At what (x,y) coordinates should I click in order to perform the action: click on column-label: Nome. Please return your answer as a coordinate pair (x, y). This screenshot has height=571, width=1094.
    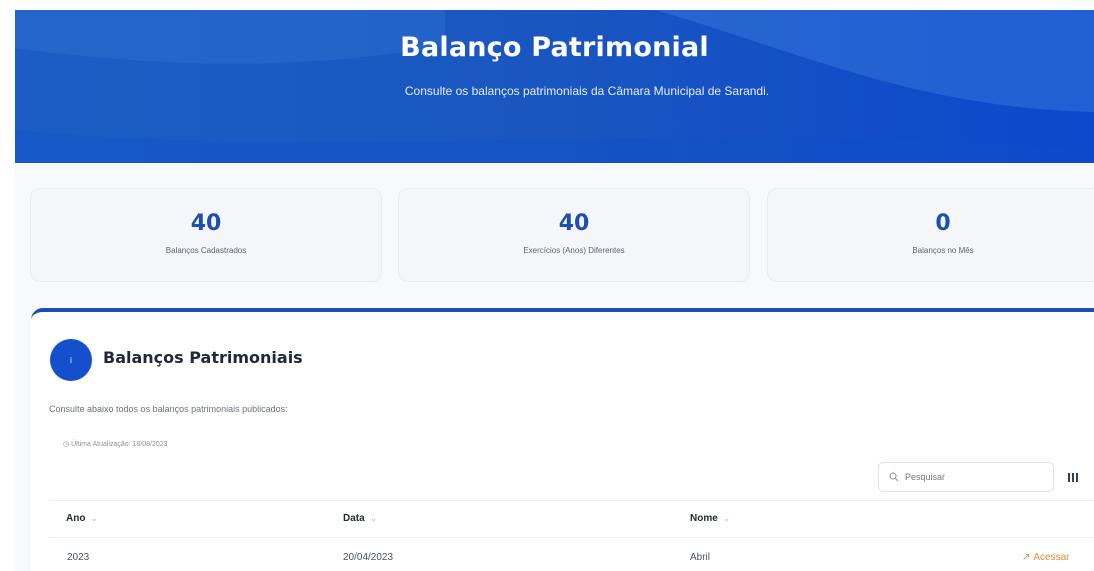
    Looking at the image, I should click on (704, 518).